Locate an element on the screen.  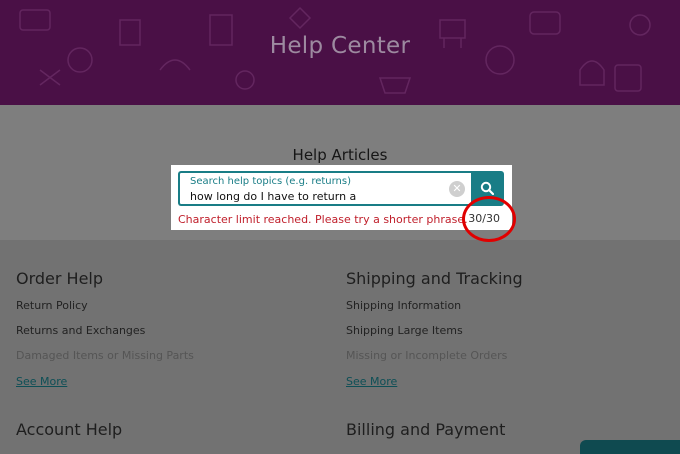
help-articles-heading: Help Articles is located at coordinates (340, 155).